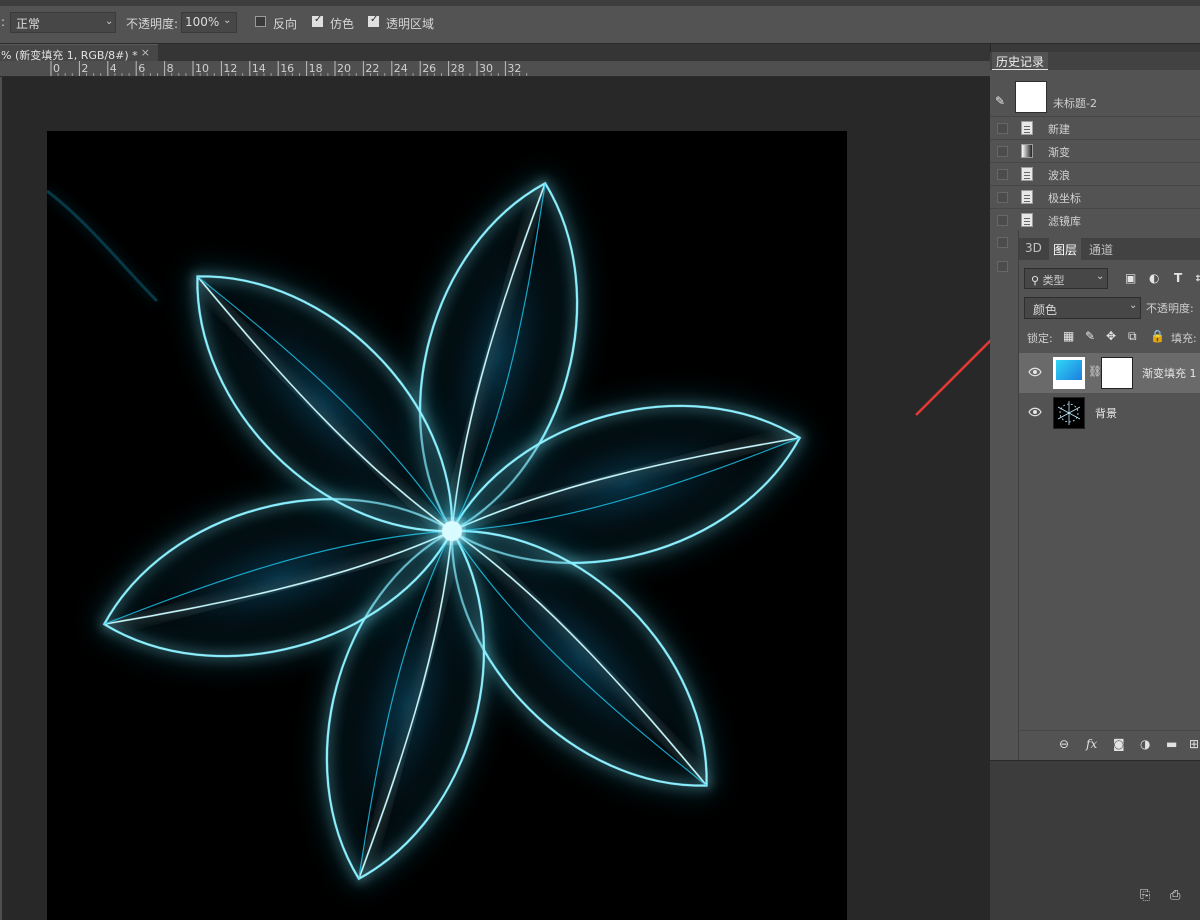  I want to click on add-mask-icon: ◙, so click(1119, 744).